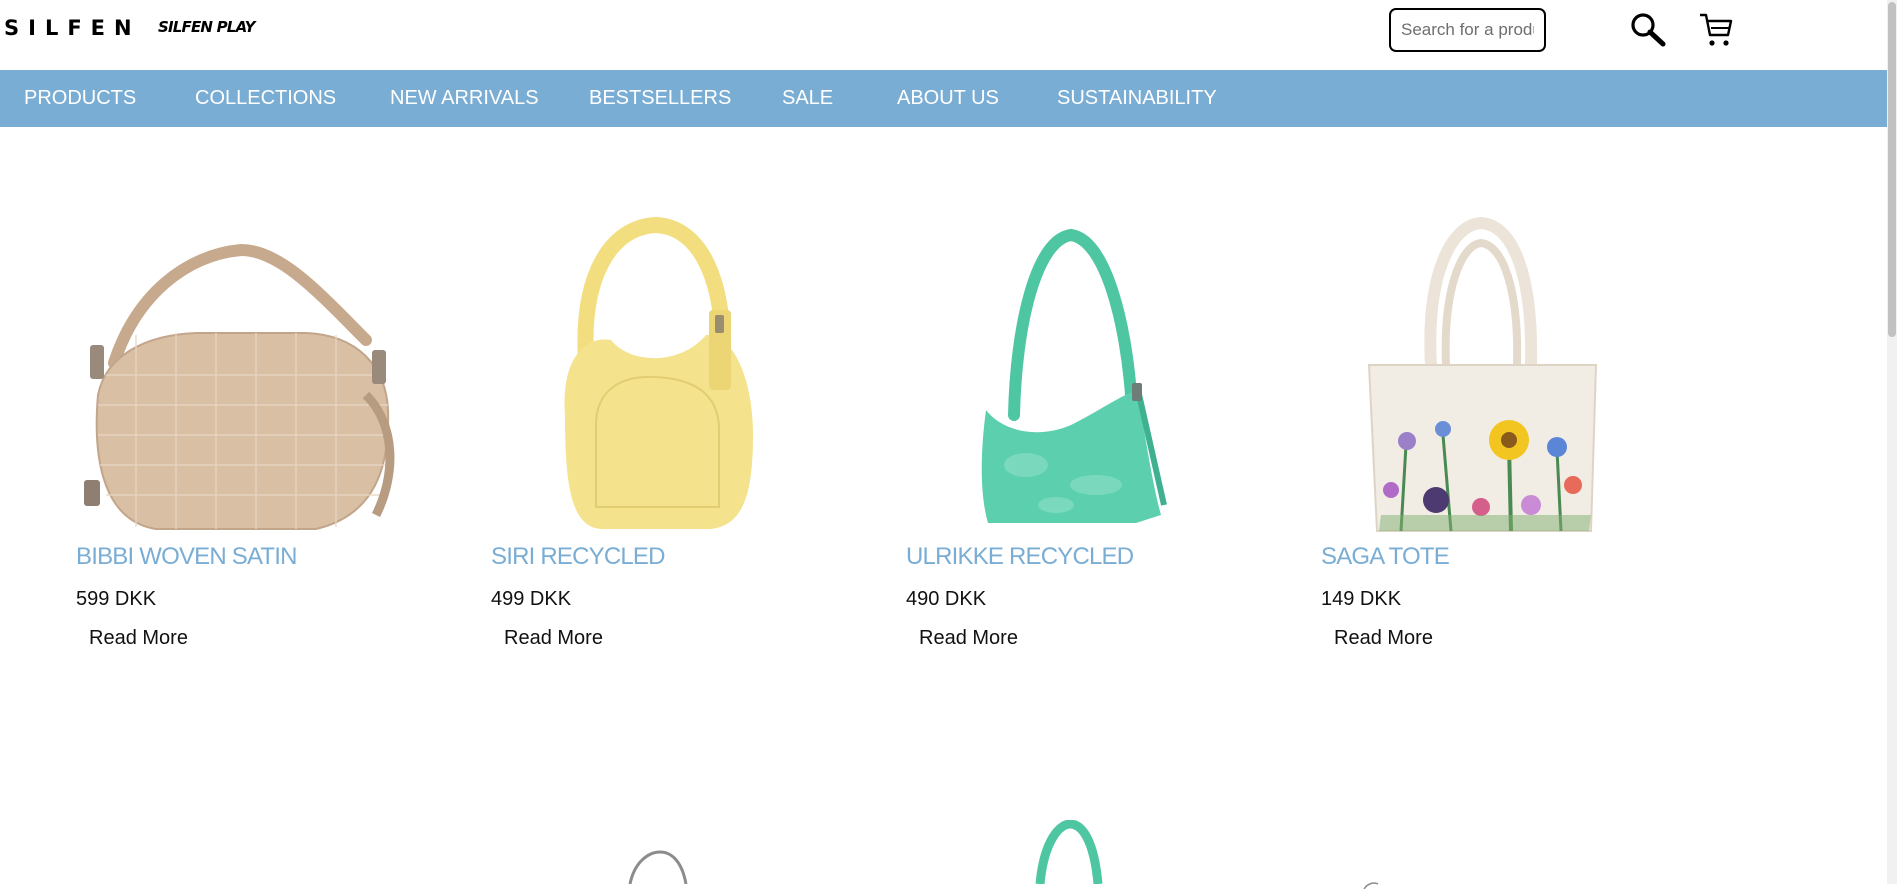  I want to click on nav-item-bestsellers: BESTSELLERS, so click(660, 98).